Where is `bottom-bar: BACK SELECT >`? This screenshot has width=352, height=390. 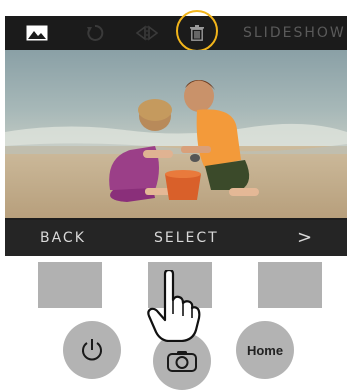 bottom-bar: BACK SELECT > is located at coordinates (176, 238).